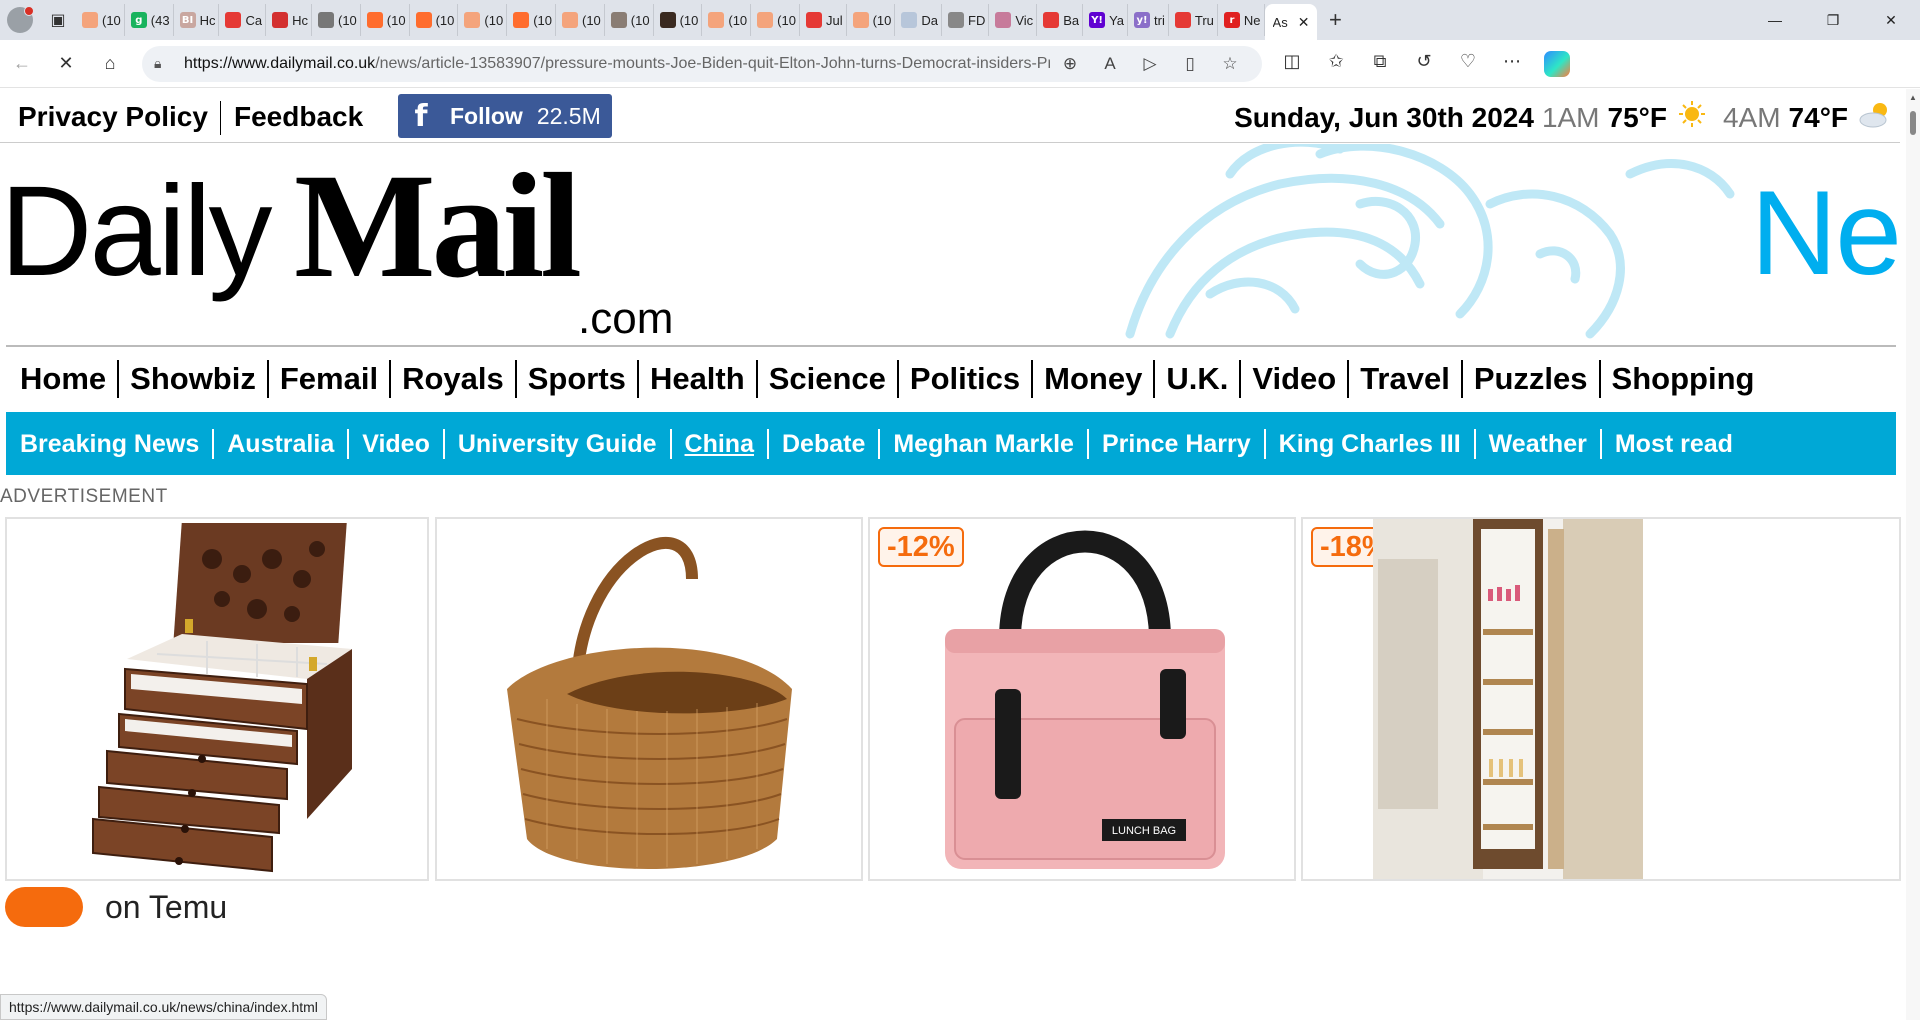  What do you see at coordinates (1775, 20) in the screenshot?
I see `minimize-button: —` at bounding box center [1775, 20].